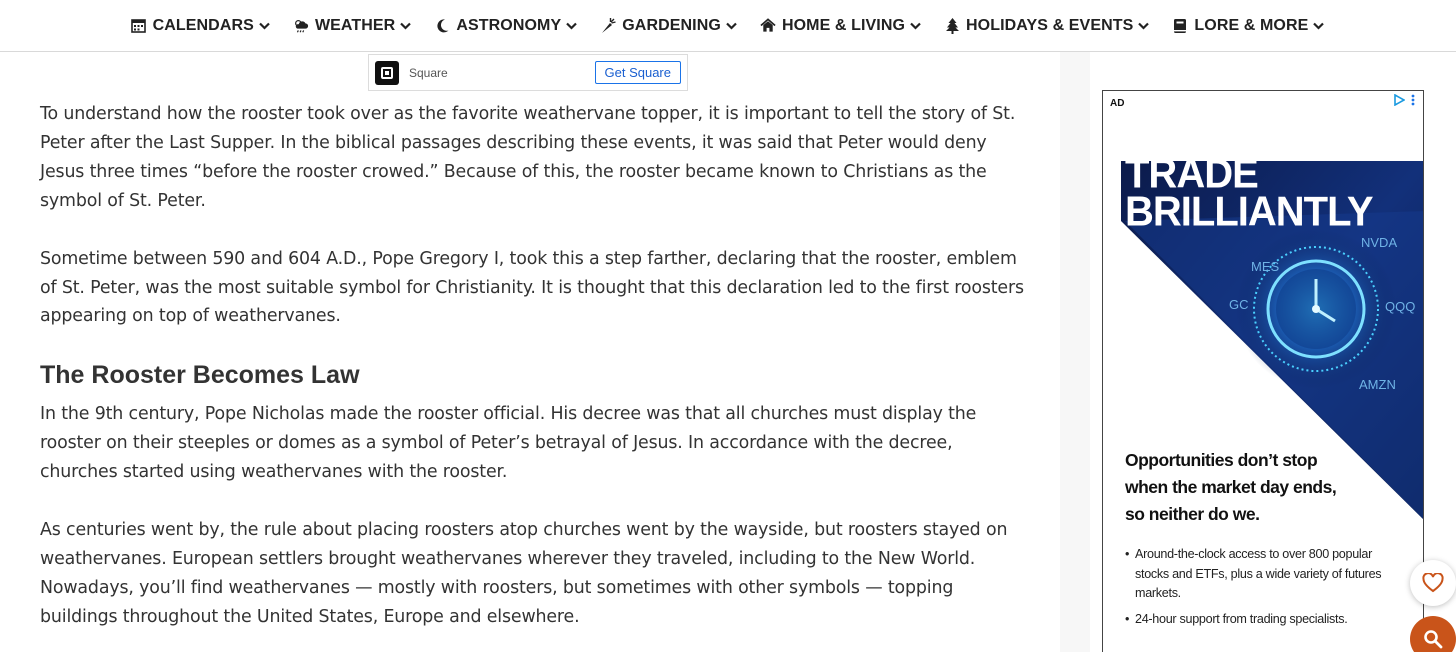  What do you see at coordinates (509, 25) in the screenshot?
I see `nav-label: ASTRONOMY` at bounding box center [509, 25].